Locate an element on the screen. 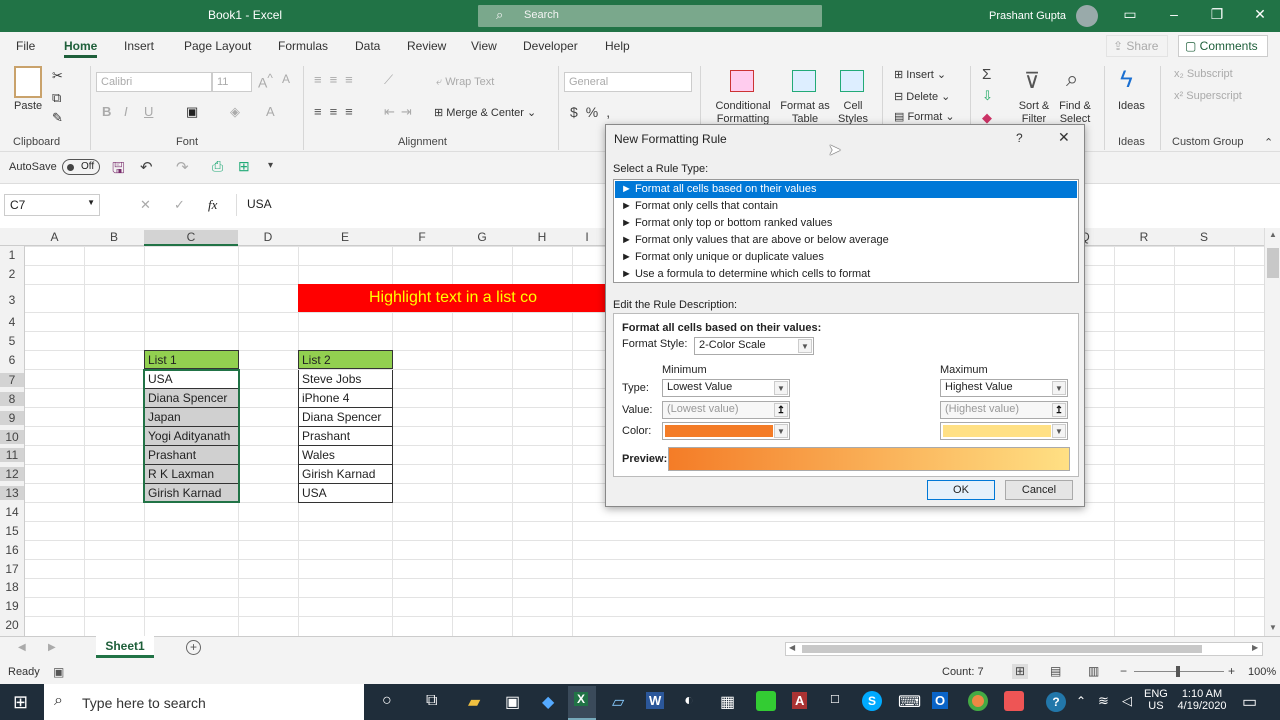 The width and height of the screenshot is (1280, 720). tab-insert: Insert is located at coordinates (139, 46).